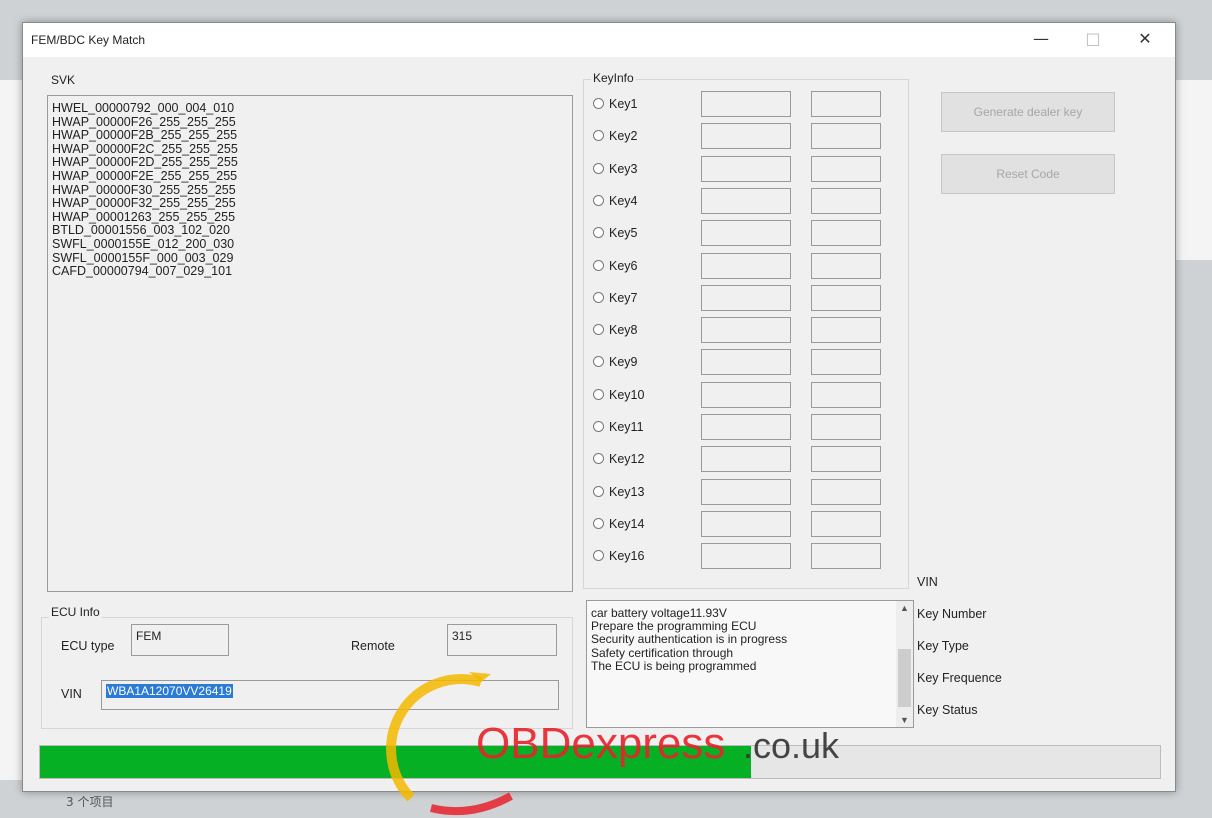  What do you see at coordinates (674, 665) in the screenshot?
I see `log-line: The ECU is being programmed` at bounding box center [674, 665].